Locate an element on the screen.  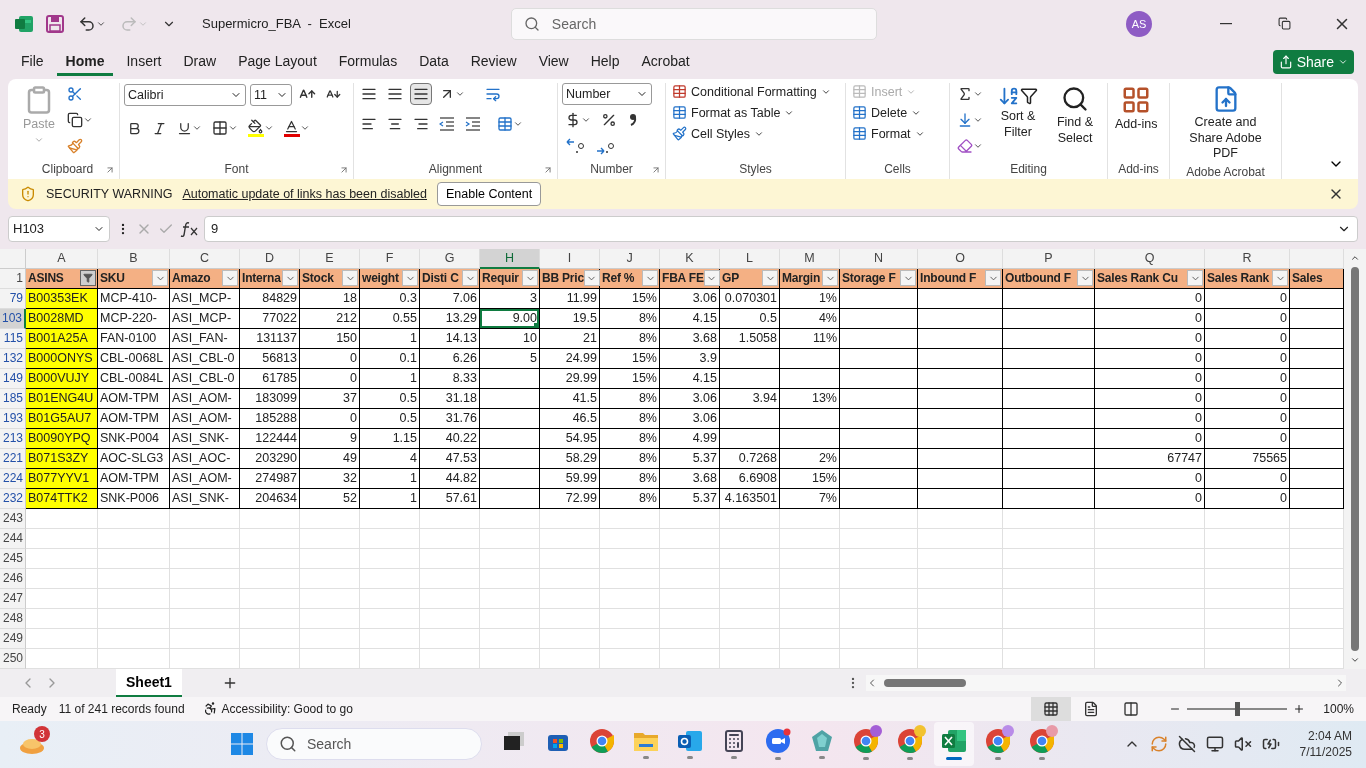
row-number: 79 is located at coordinates (13, 298).